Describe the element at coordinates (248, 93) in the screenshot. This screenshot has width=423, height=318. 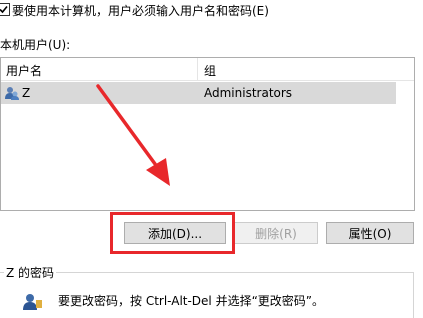
I see `row-group: Administrators` at that location.